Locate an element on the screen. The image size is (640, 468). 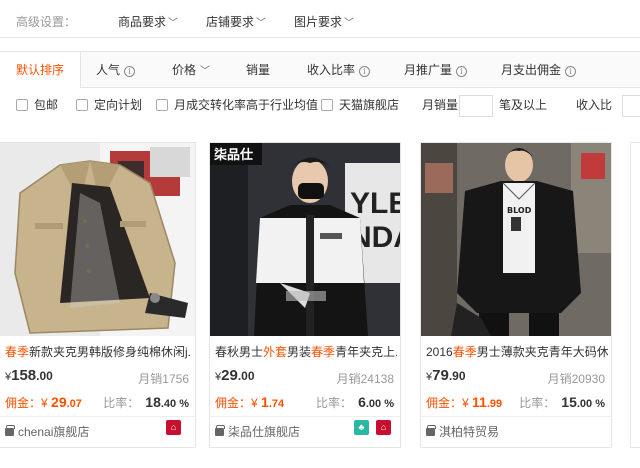
free-shipping-option: 包邮 is located at coordinates (37, 106).